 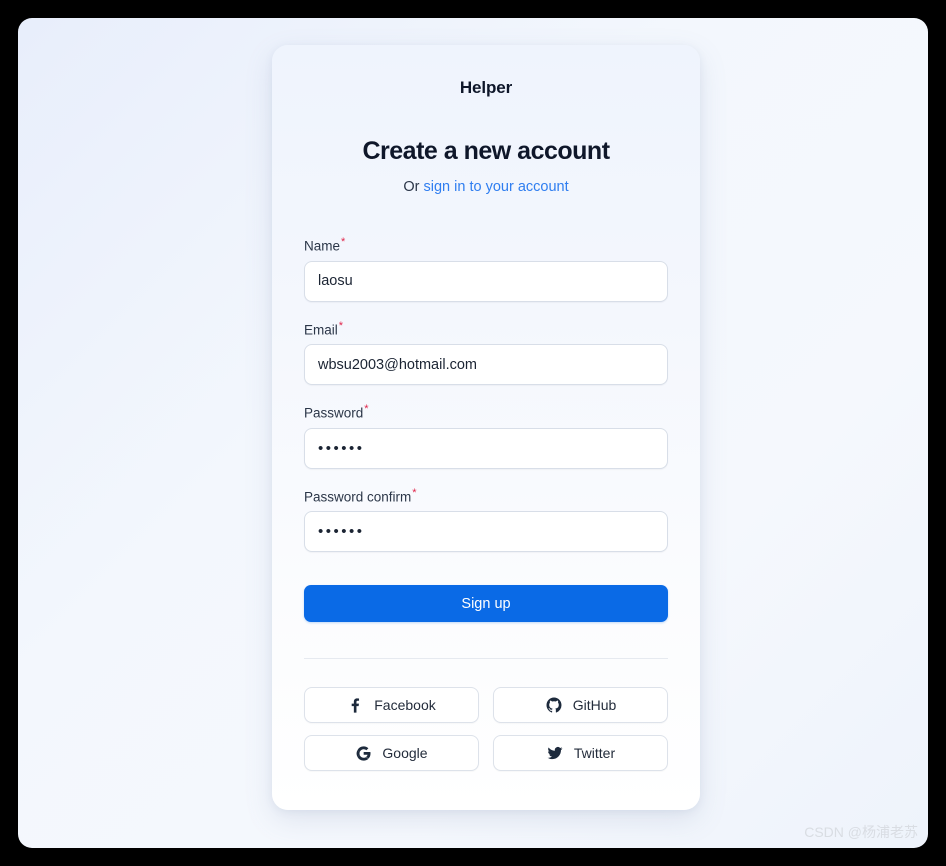 I want to click on google-icon, so click(x=363, y=753).